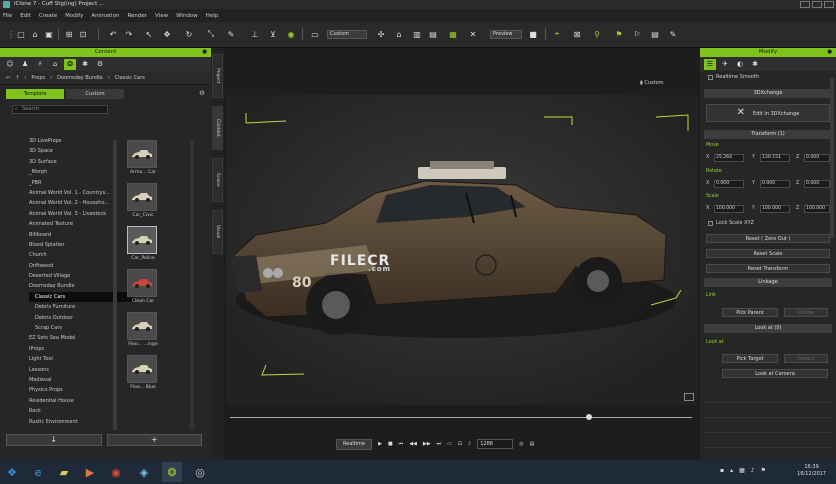 The height and width of the screenshot is (484, 836). What do you see at coordinates (25, 64) in the screenshot?
I see `character-icon: ♟` at bounding box center [25, 64].